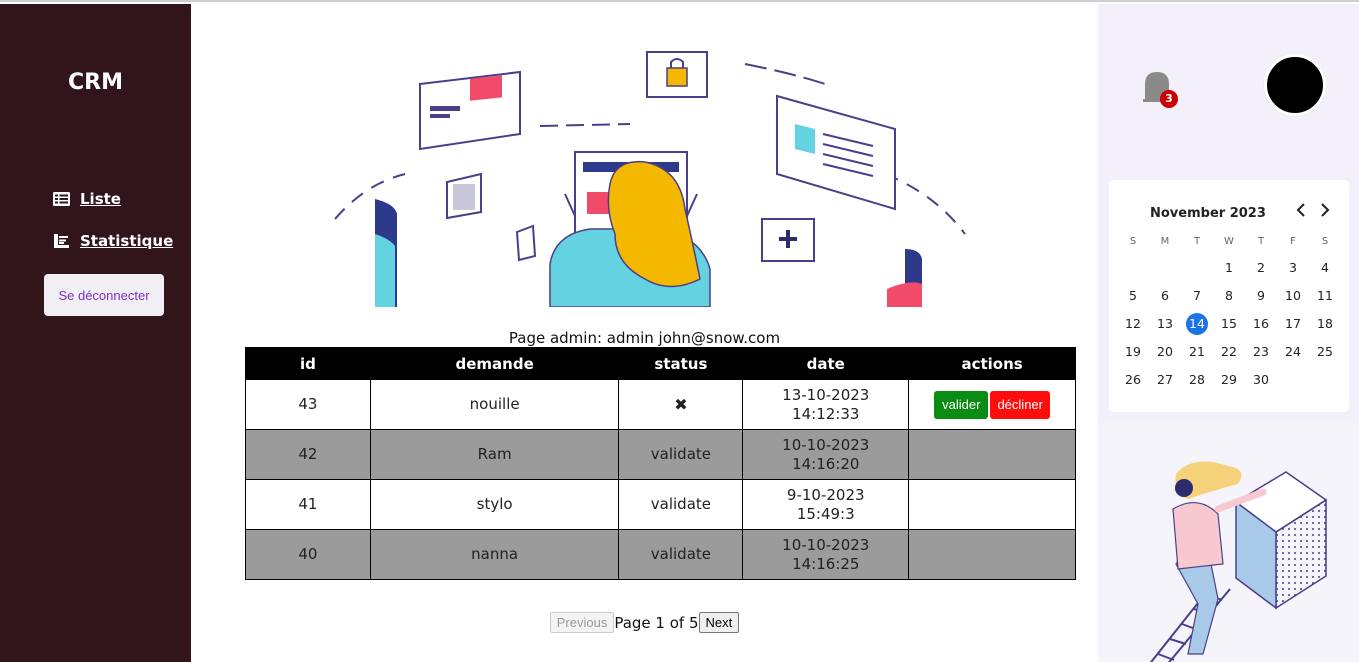 This screenshot has height=662, width=1359. I want to click on calendar-next-button, so click(1325, 211).